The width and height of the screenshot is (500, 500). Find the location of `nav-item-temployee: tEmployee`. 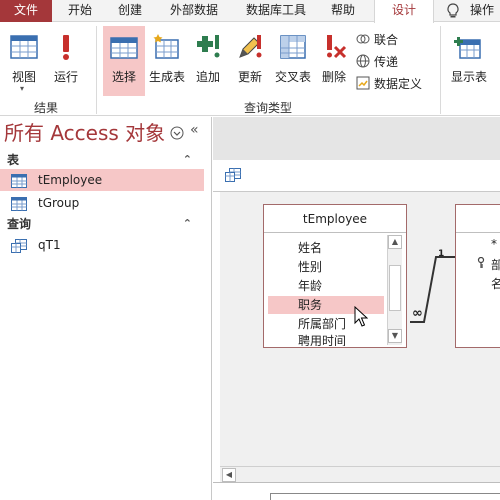

nav-item-temployee: tEmployee is located at coordinates (102, 180).